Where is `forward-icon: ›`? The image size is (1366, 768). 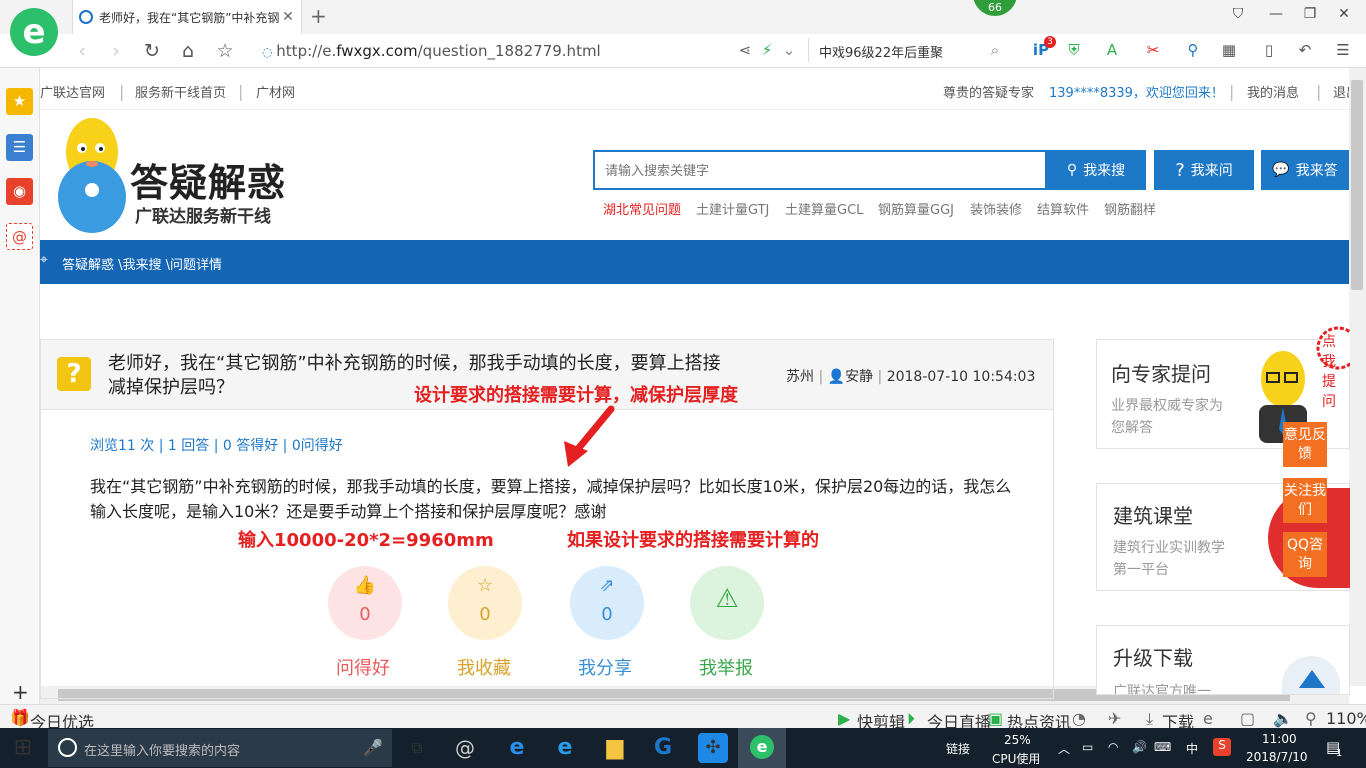
forward-icon: › is located at coordinates (116, 51).